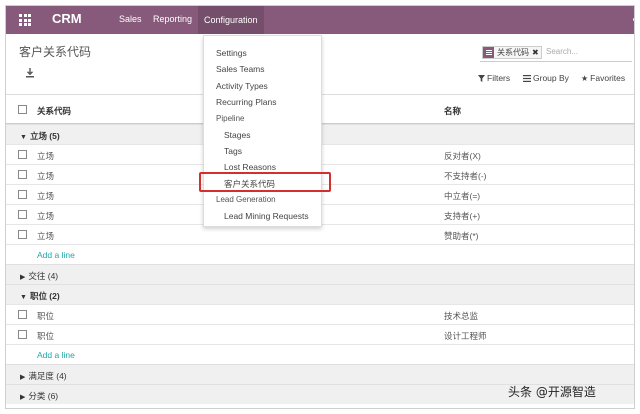 Image resolution: width=640 pixels, height=414 pixels. What do you see at coordinates (461, 316) in the screenshot?
I see `cell-name: 技术总监` at bounding box center [461, 316].